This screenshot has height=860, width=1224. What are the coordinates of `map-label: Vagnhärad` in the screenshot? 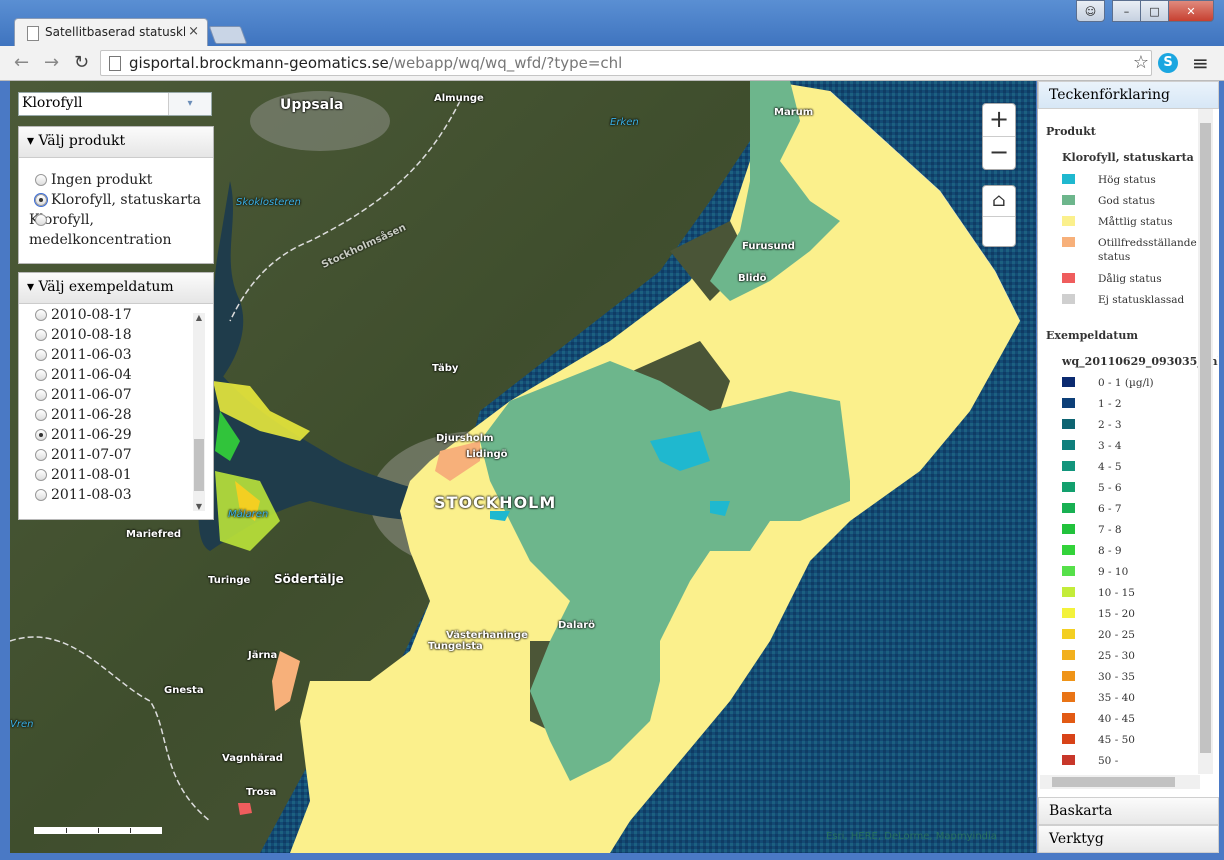 It's located at (252, 758).